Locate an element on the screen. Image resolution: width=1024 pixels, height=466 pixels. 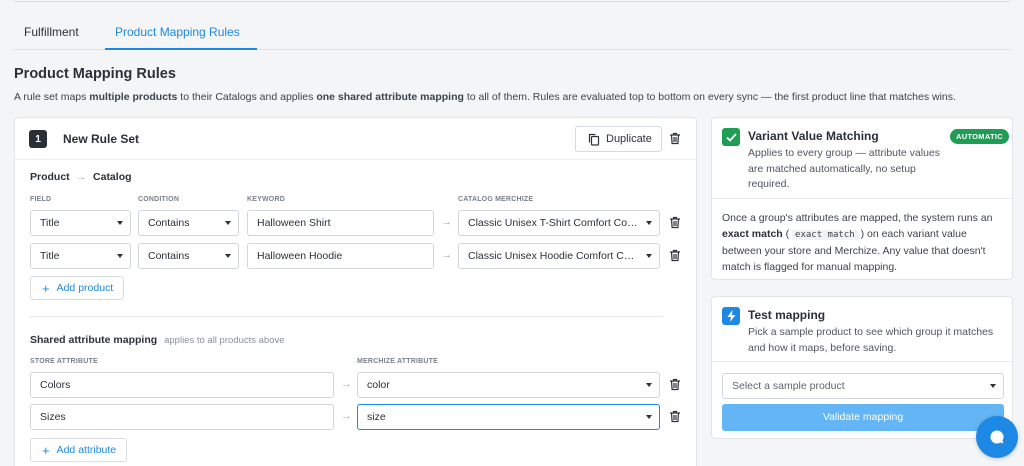
tab-fulfillment: Fulfillment is located at coordinates (51, 32).